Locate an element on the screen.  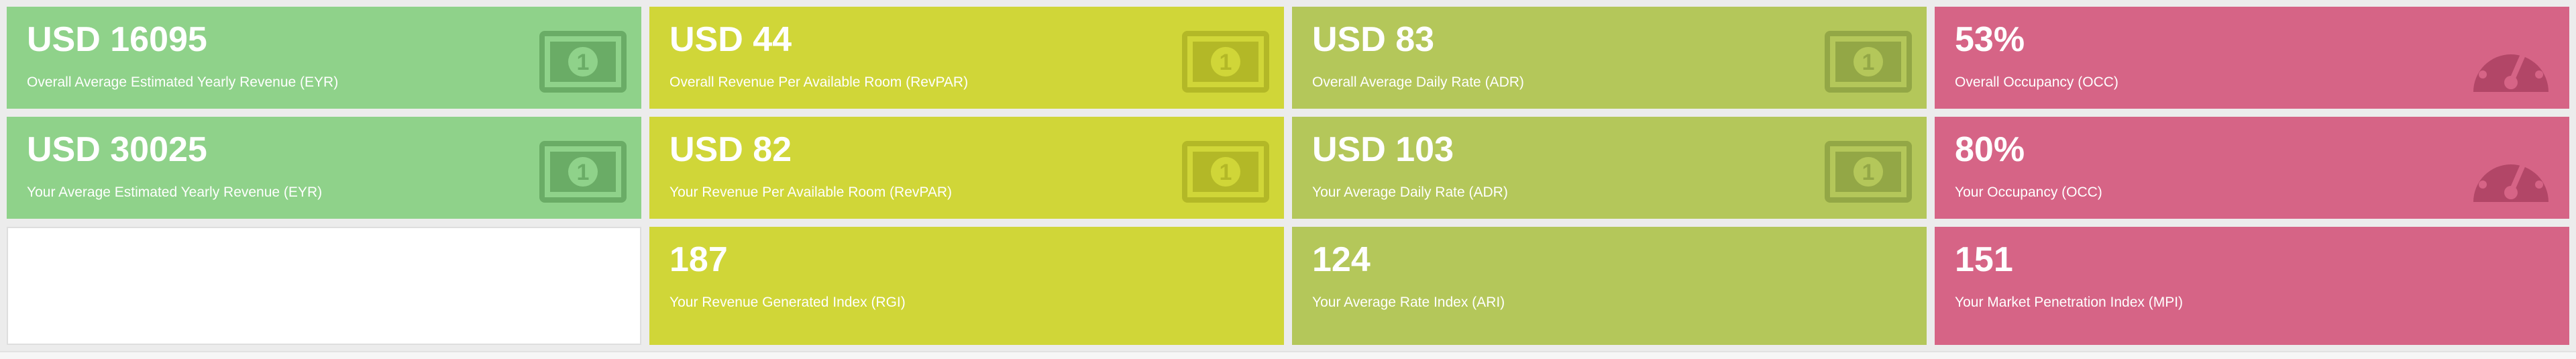
kpi-value: 124 is located at coordinates (1341, 259).